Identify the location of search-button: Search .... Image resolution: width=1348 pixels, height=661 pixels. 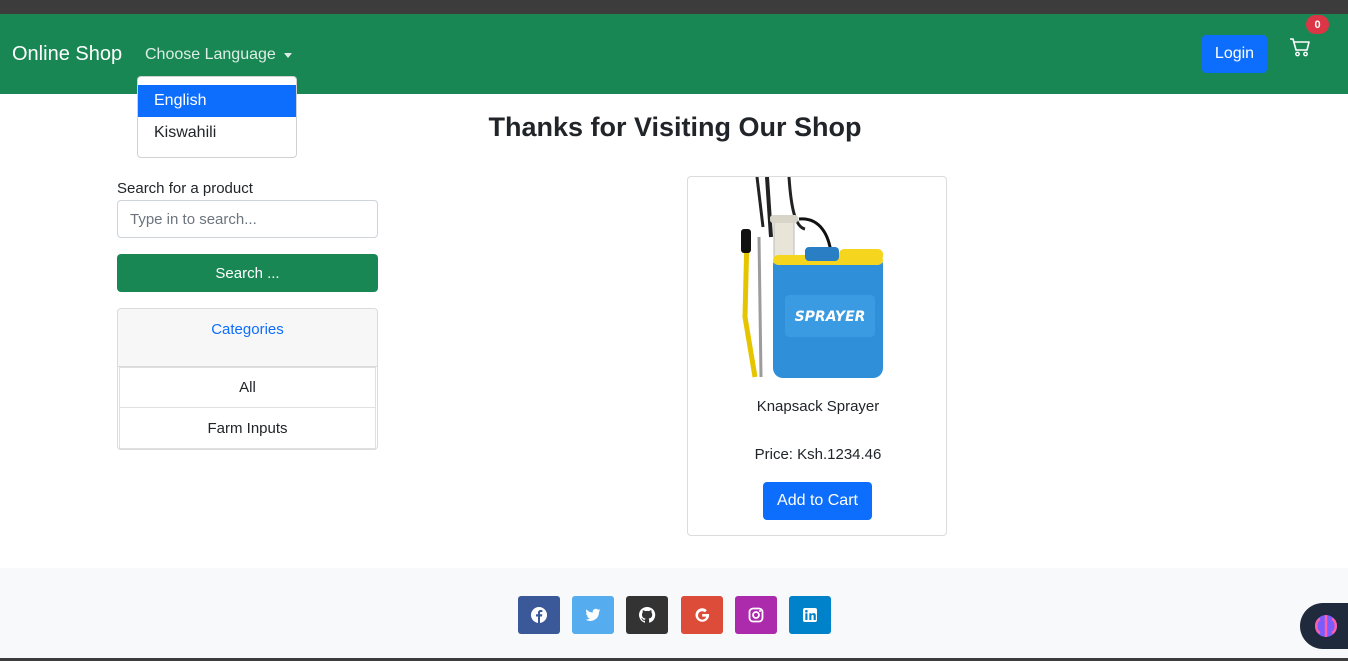
(247, 273).